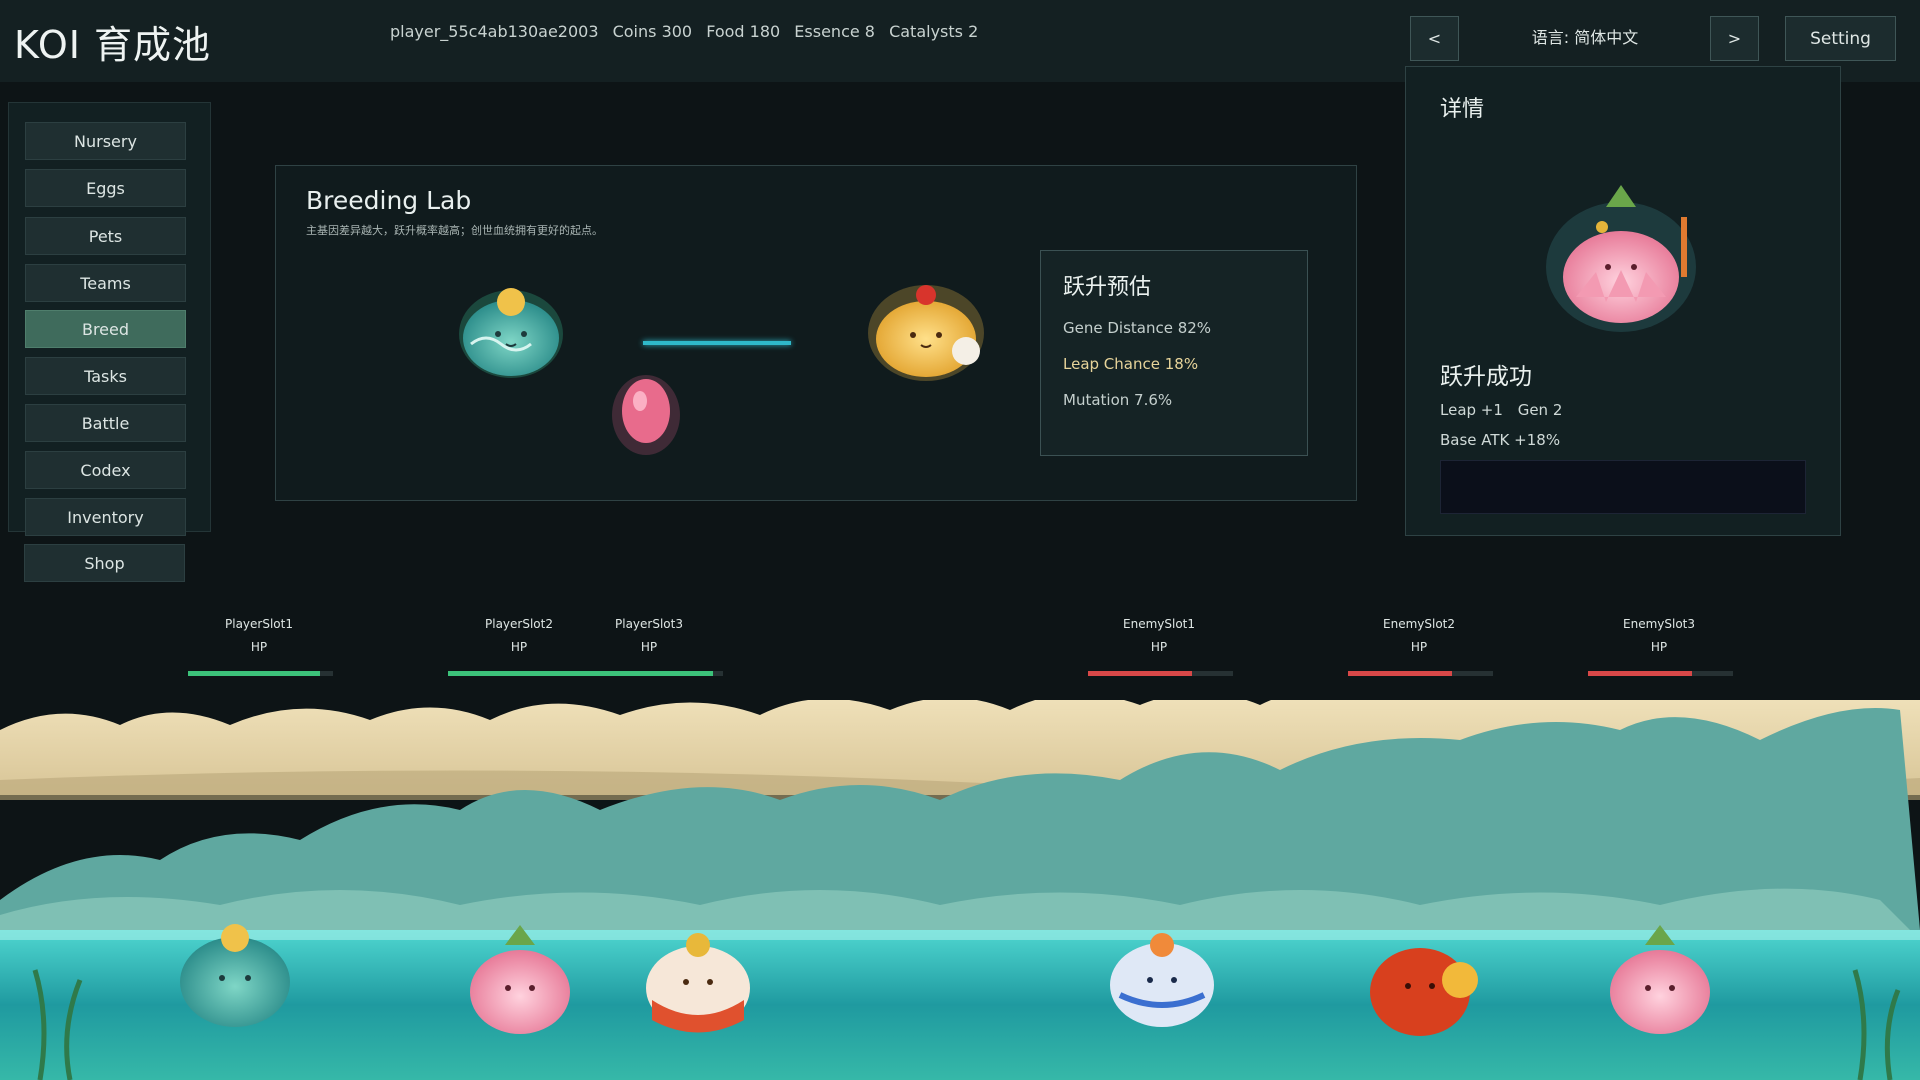 Image resolution: width=1920 pixels, height=1080 pixels. I want to click on parent-a-pet, so click(511, 329).